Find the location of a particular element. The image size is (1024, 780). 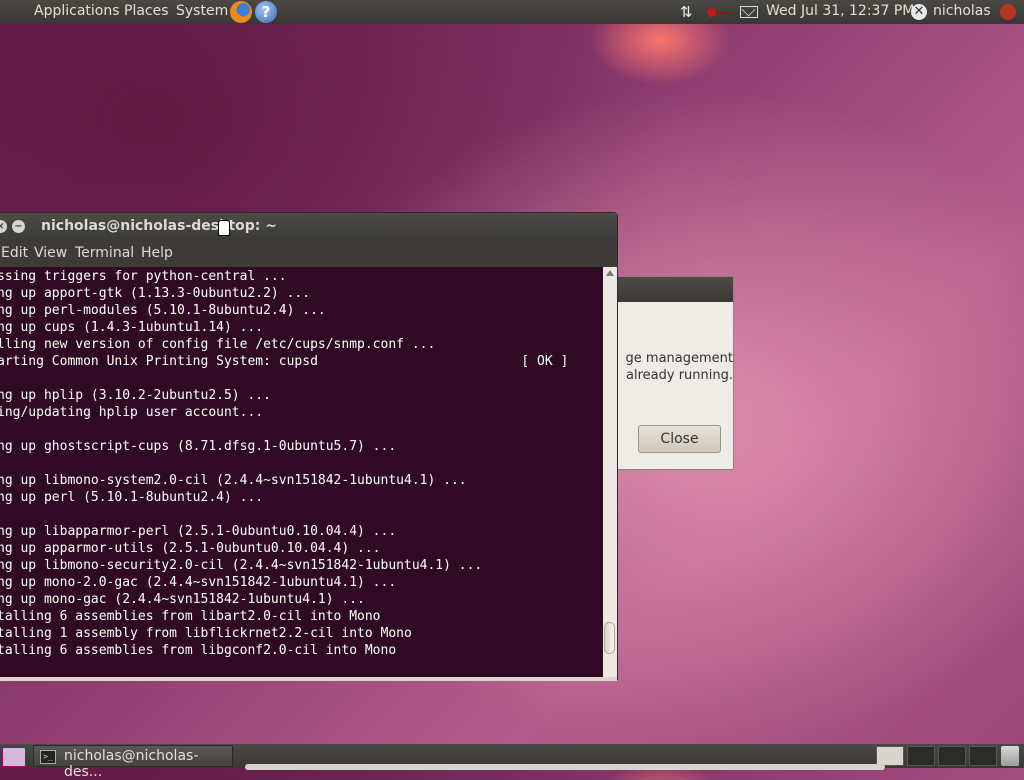

trash-icon is located at coordinates (1010, 756).